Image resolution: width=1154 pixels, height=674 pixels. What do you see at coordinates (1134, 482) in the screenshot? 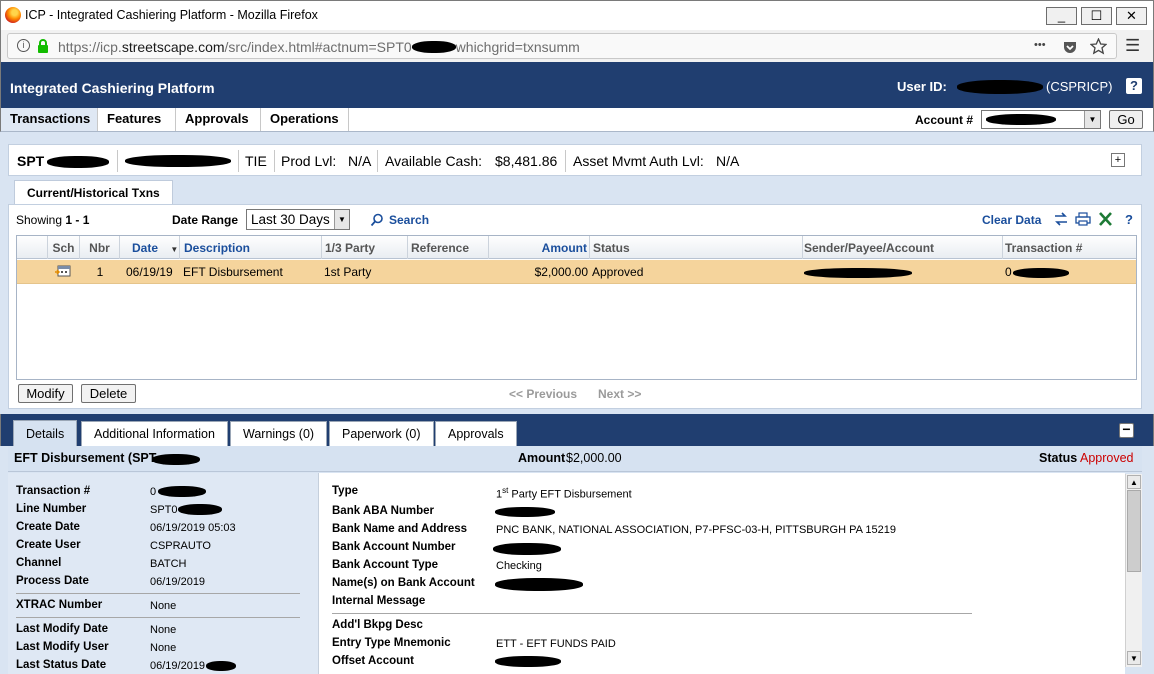
I see `scroll-up-icon: ▲` at bounding box center [1134, 482].